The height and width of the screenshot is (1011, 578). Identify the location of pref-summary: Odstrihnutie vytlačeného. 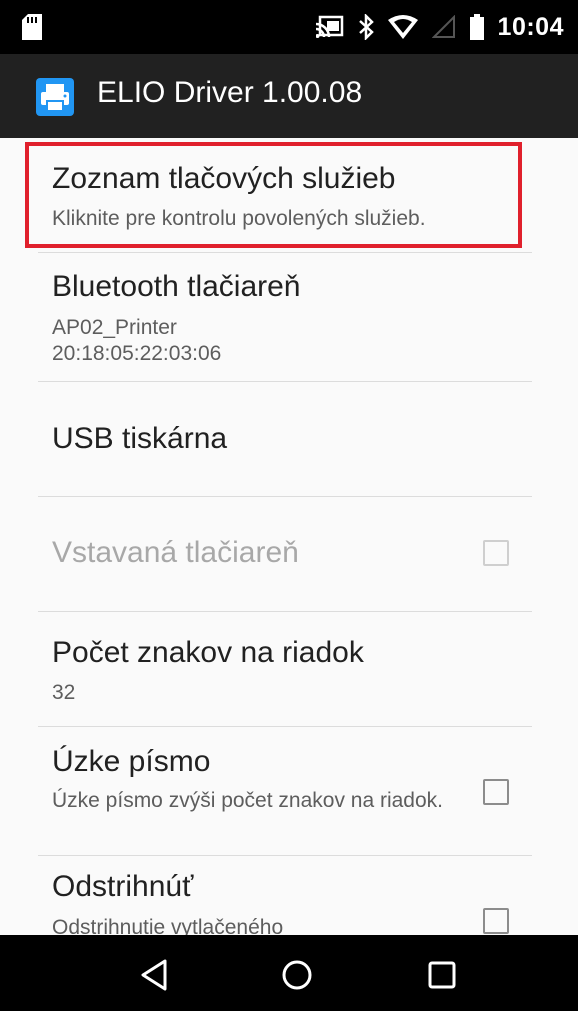
(168, 925).